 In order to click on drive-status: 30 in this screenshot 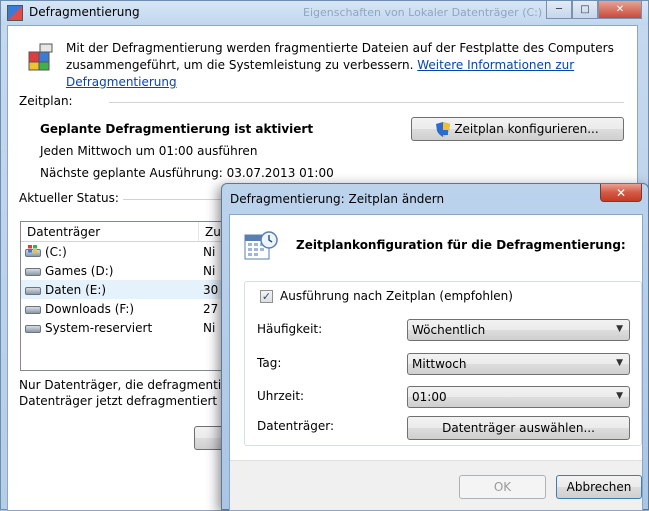, I will do `click(211, 289)`.